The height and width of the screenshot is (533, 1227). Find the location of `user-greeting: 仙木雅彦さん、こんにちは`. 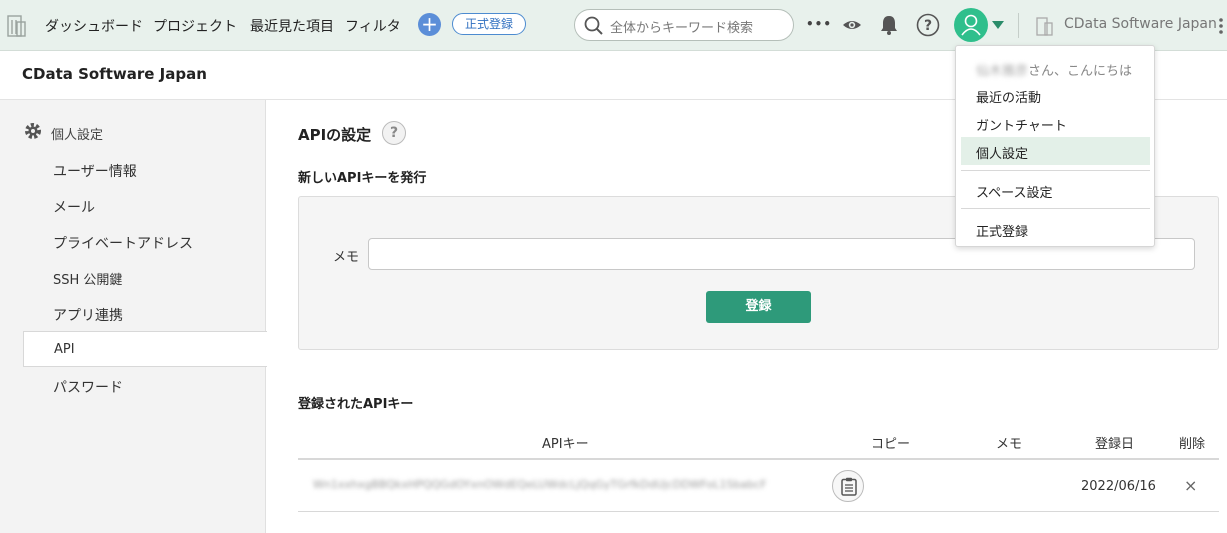

user-greeting: 仙木雅彦さん、こんにちは is located at coordinates (1054, 69).